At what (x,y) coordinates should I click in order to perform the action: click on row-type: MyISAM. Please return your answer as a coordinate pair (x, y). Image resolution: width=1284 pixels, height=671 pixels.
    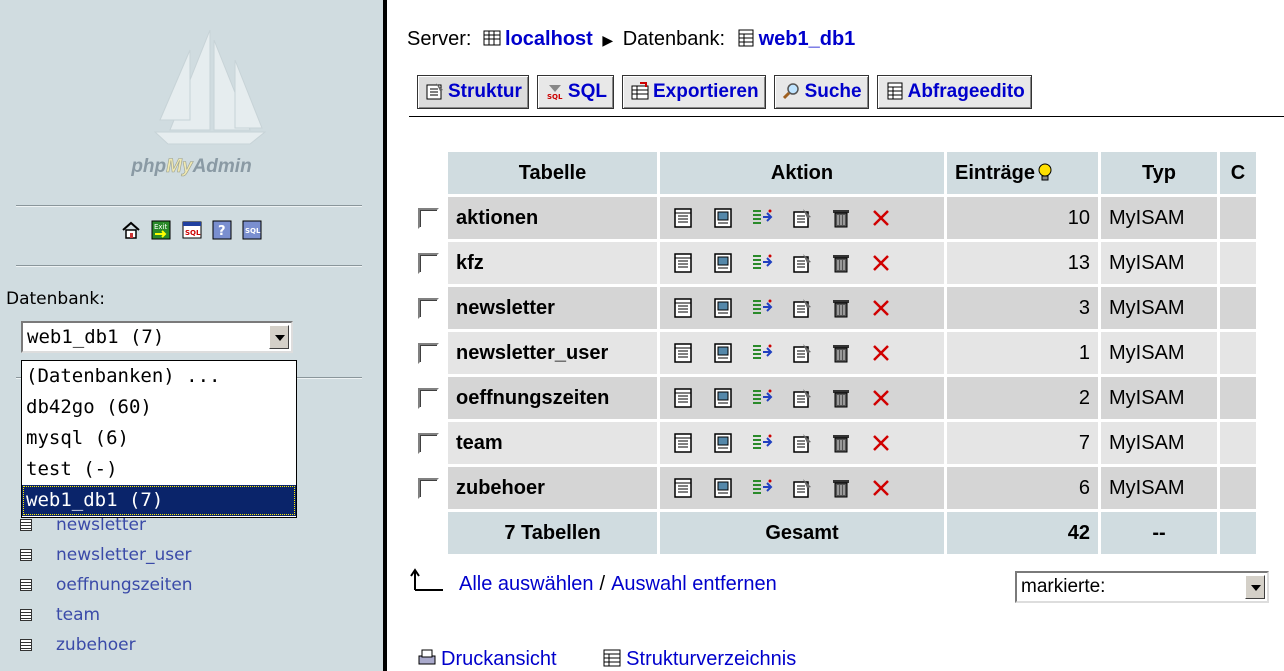
    Looking at the image, I should click on (1159, 443).